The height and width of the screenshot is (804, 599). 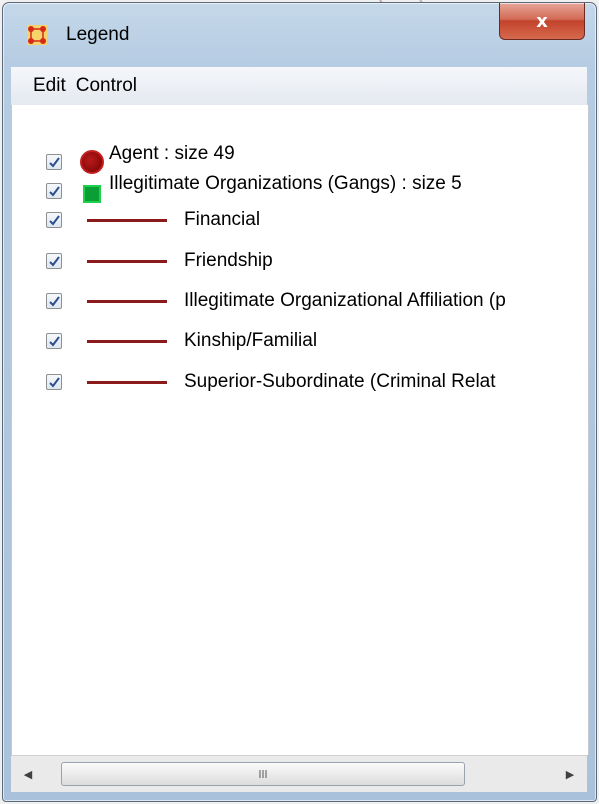 I want to click on checkbox-affiliation, so click(x=54, y=301).